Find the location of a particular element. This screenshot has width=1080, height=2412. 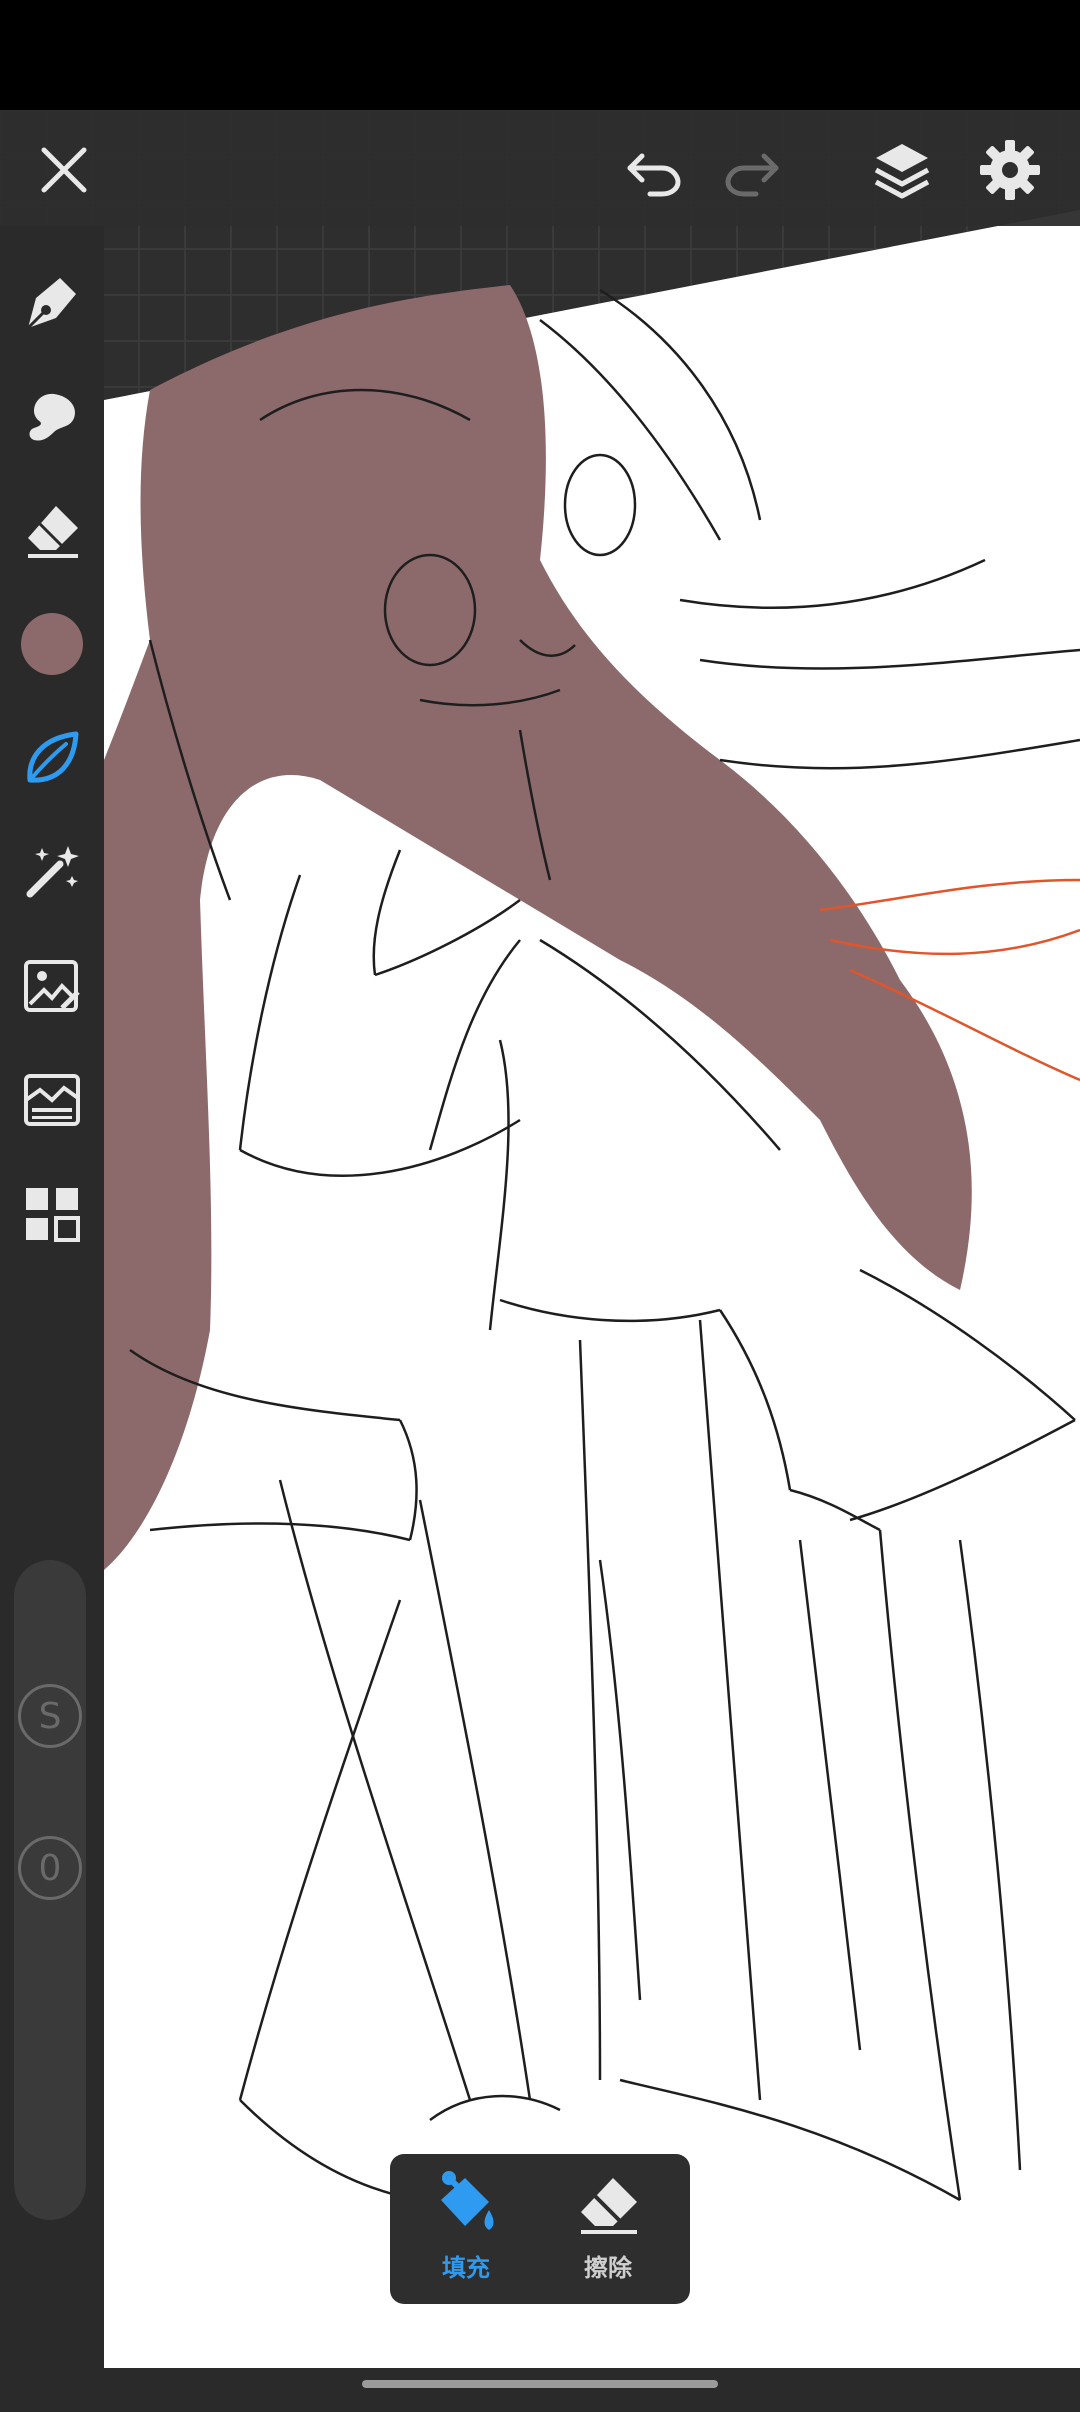

gear-icon is located at coordinates (1010, 170).